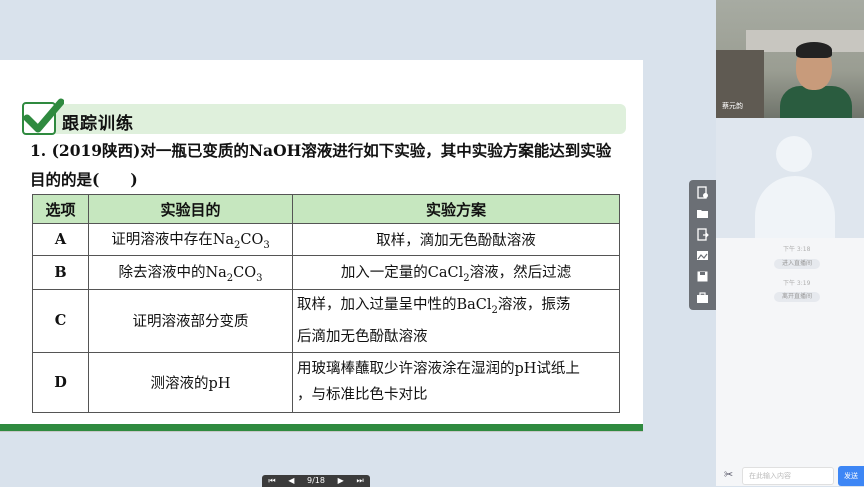 This screenshot has width=864, height=487. Describe the element at coordinates (438, 369) in the screenshot. I see `plan-line-1: 用玻璃棒蘸取少许溶液涂在湿润的pH试纸上` at that location.